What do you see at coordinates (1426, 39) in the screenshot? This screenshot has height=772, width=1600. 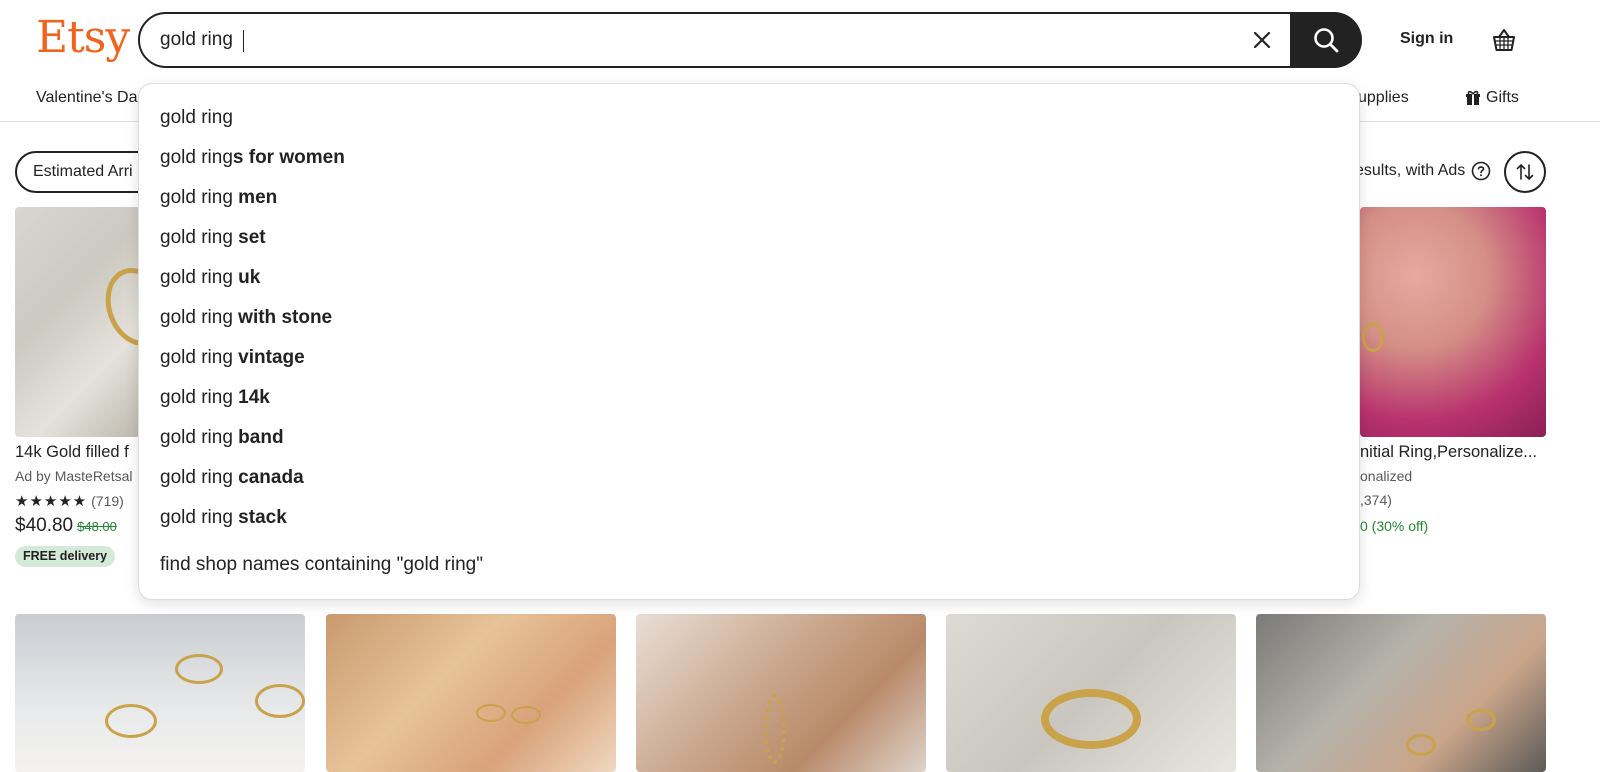 I see `sign-in-link: Sign in` at bounding box center [1426, 39].